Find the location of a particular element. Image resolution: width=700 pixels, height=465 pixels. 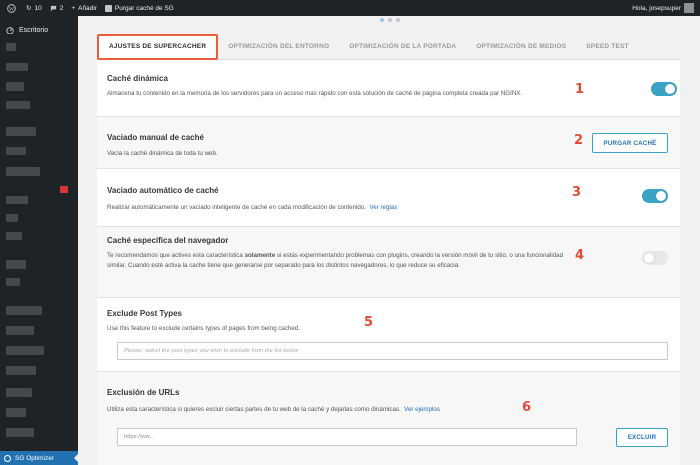

dynamic-cache-toggle is located at coordinates (664, 89).